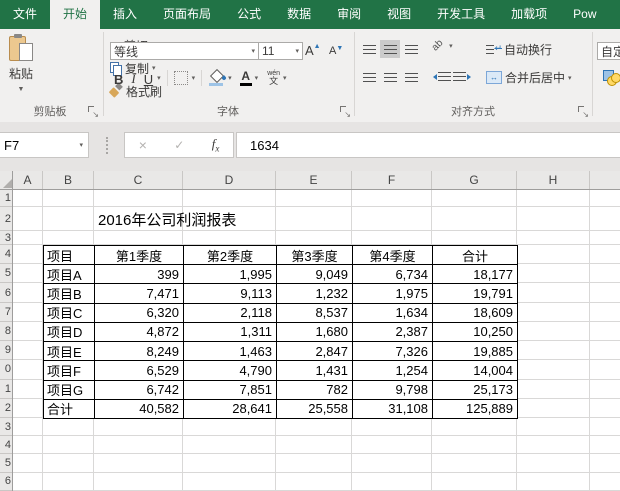 The image size is (620, 491). Describe the element at coordinates (475, 256) in the screenshot. I see `cell-G4: 合计` at that location.